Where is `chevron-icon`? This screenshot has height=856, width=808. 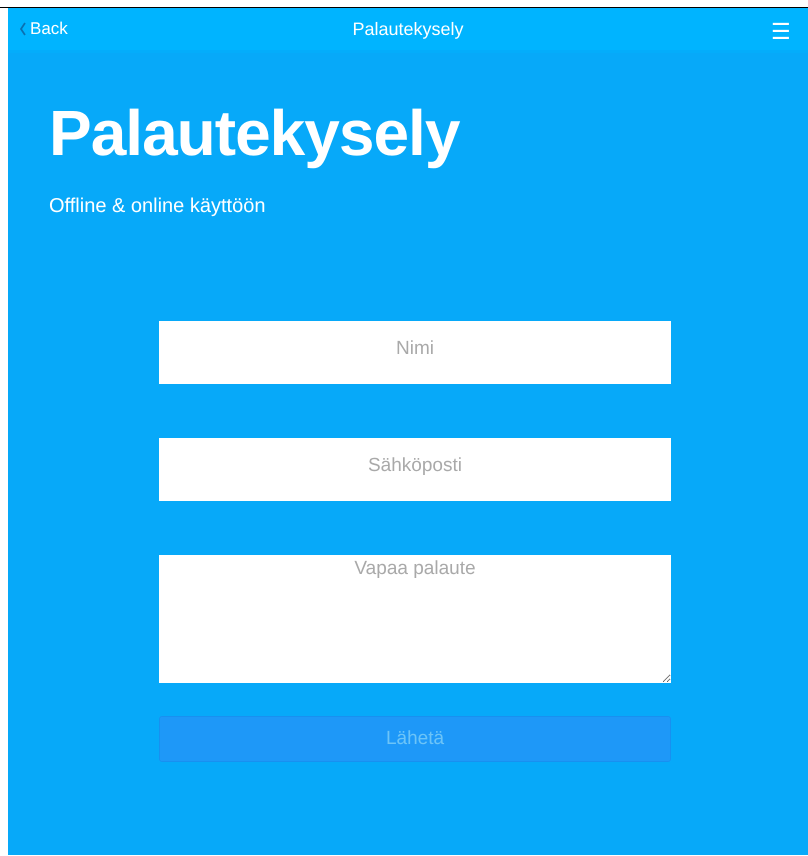 chevron-icon is located at coordinates (23, 29).